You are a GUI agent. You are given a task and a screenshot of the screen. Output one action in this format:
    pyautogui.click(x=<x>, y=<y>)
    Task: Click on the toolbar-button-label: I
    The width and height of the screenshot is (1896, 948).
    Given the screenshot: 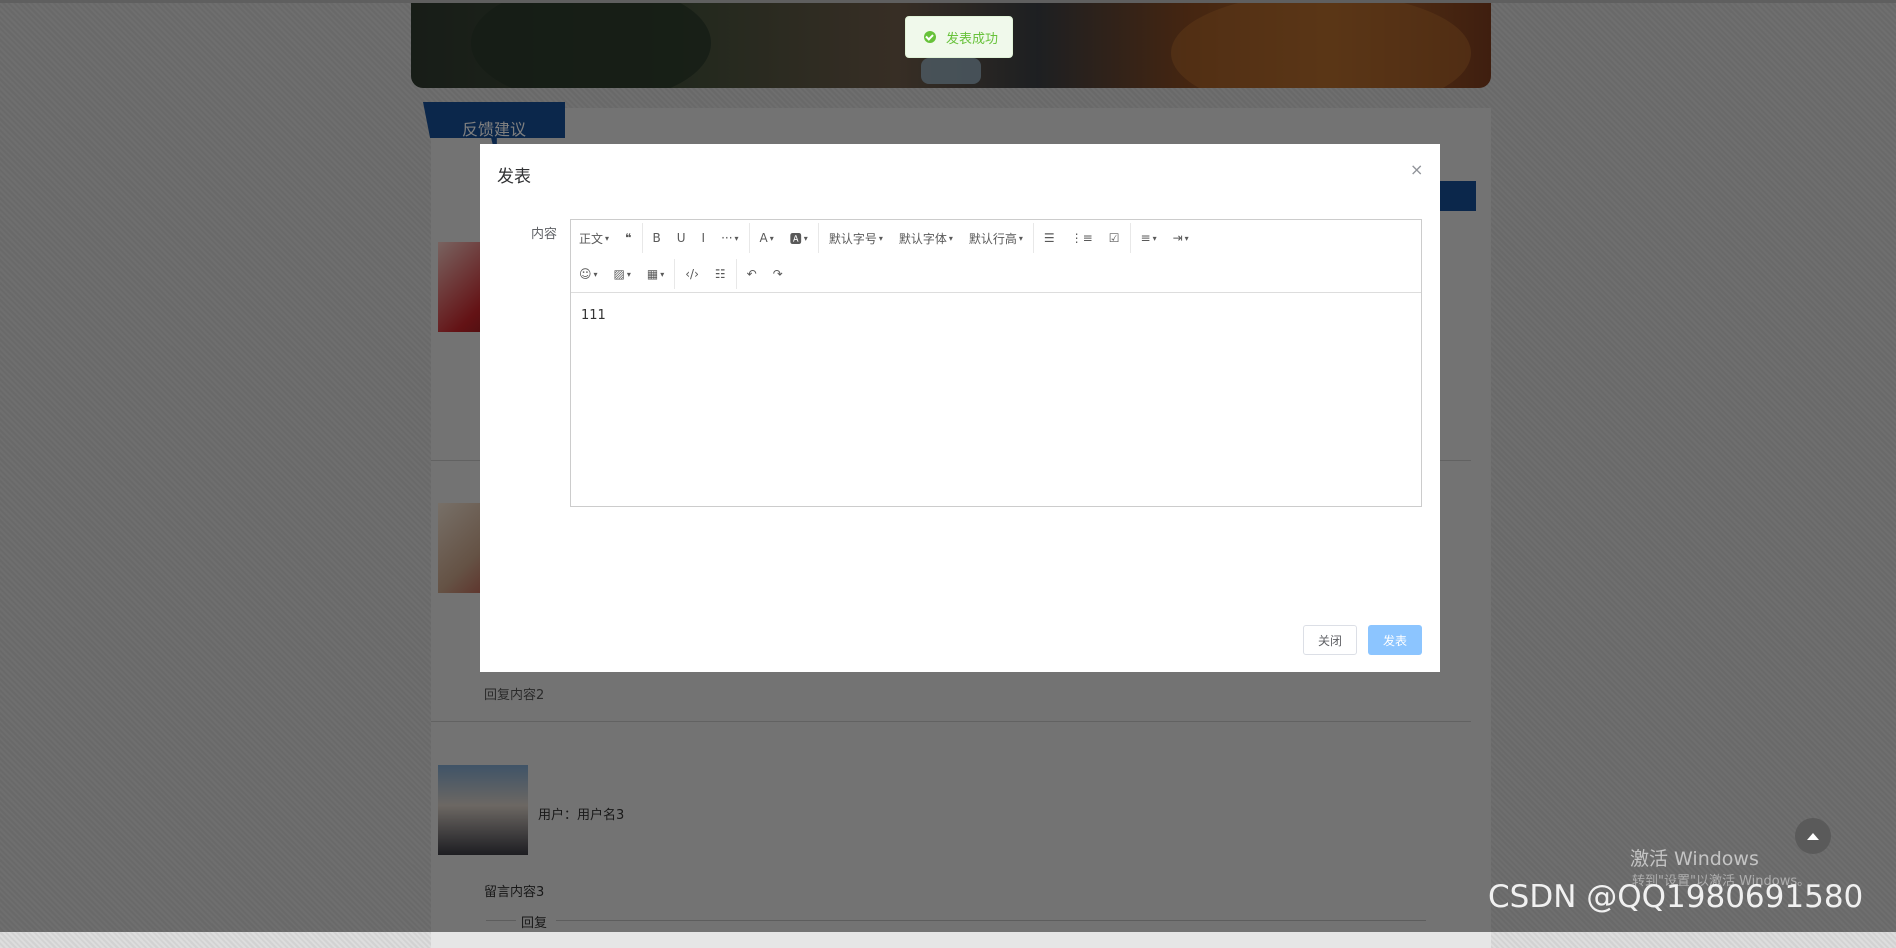 What is the action you would take?
    pyautogui.click(x=703, y=238)
    